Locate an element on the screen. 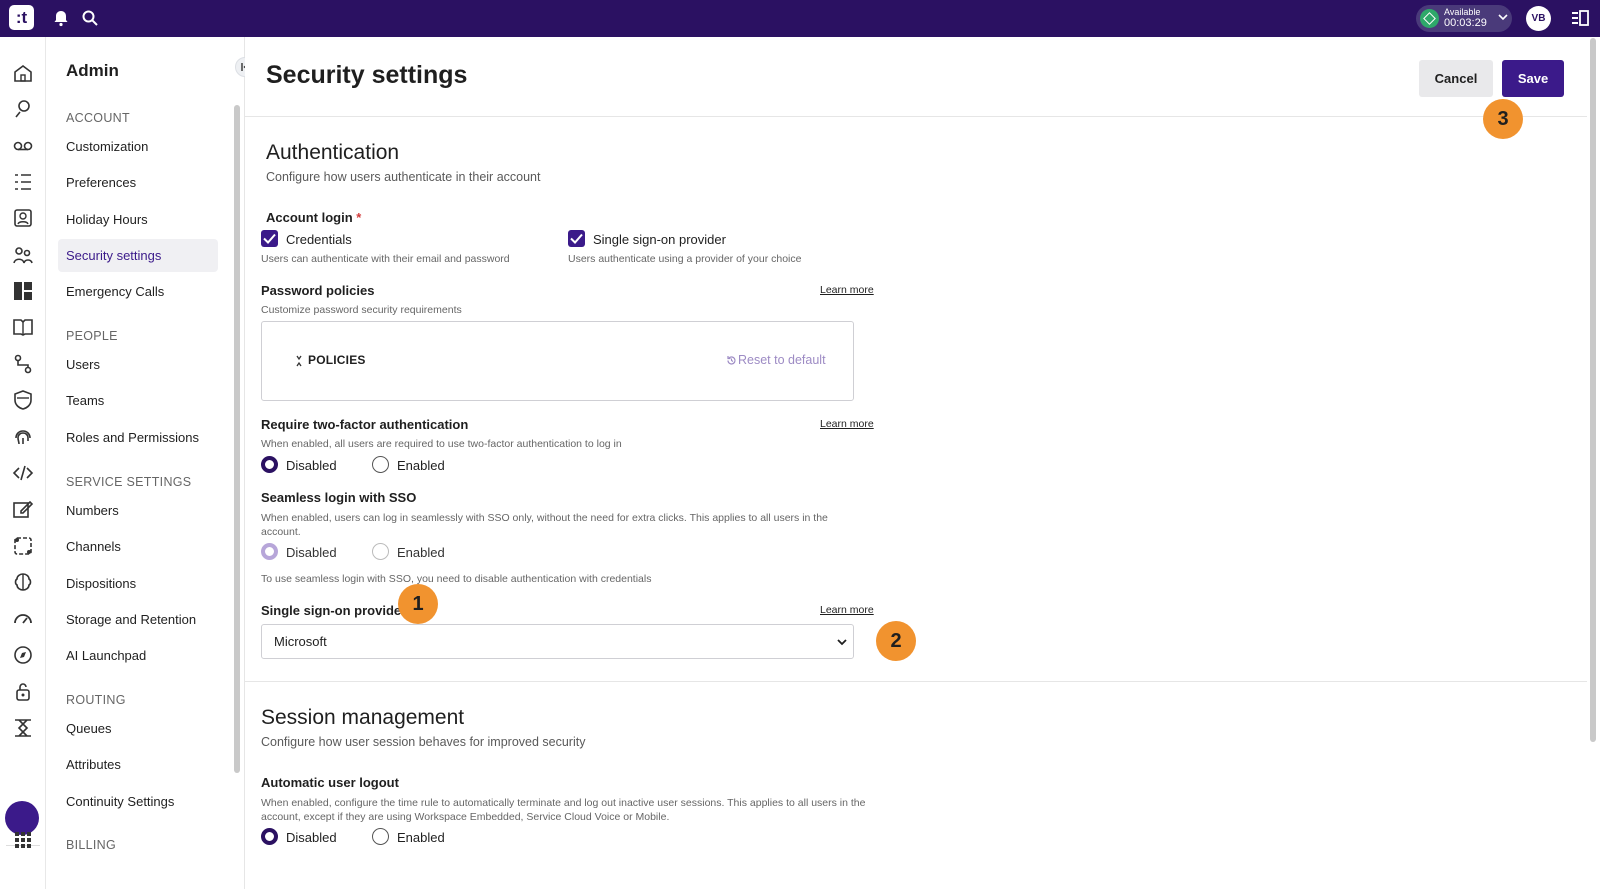  contacts-icon is located at coordinates (23, 218).